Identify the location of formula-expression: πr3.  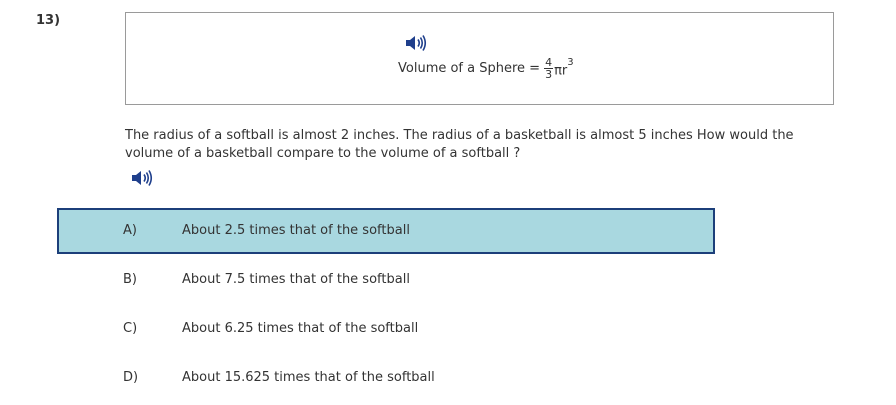
(564, 68).